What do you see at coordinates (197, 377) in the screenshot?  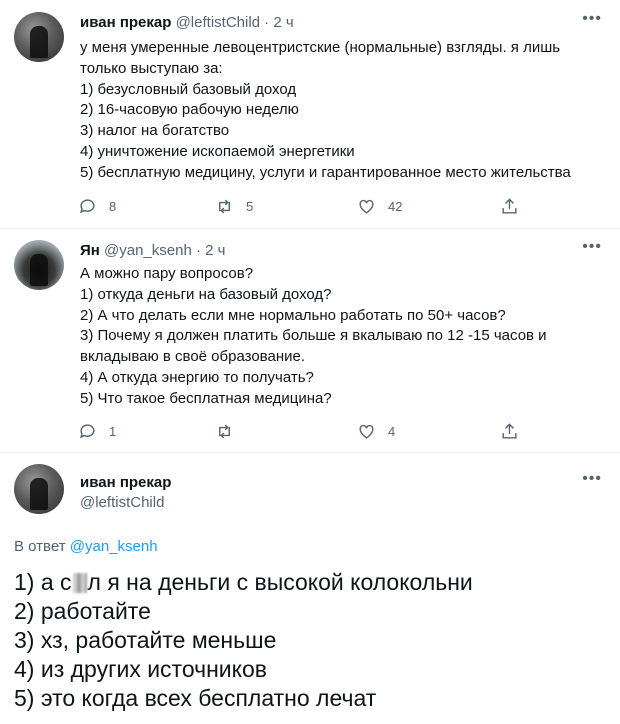 I see `tweet-line: 4) А откуда энергию то получать?` at bounding box center [197, 377].